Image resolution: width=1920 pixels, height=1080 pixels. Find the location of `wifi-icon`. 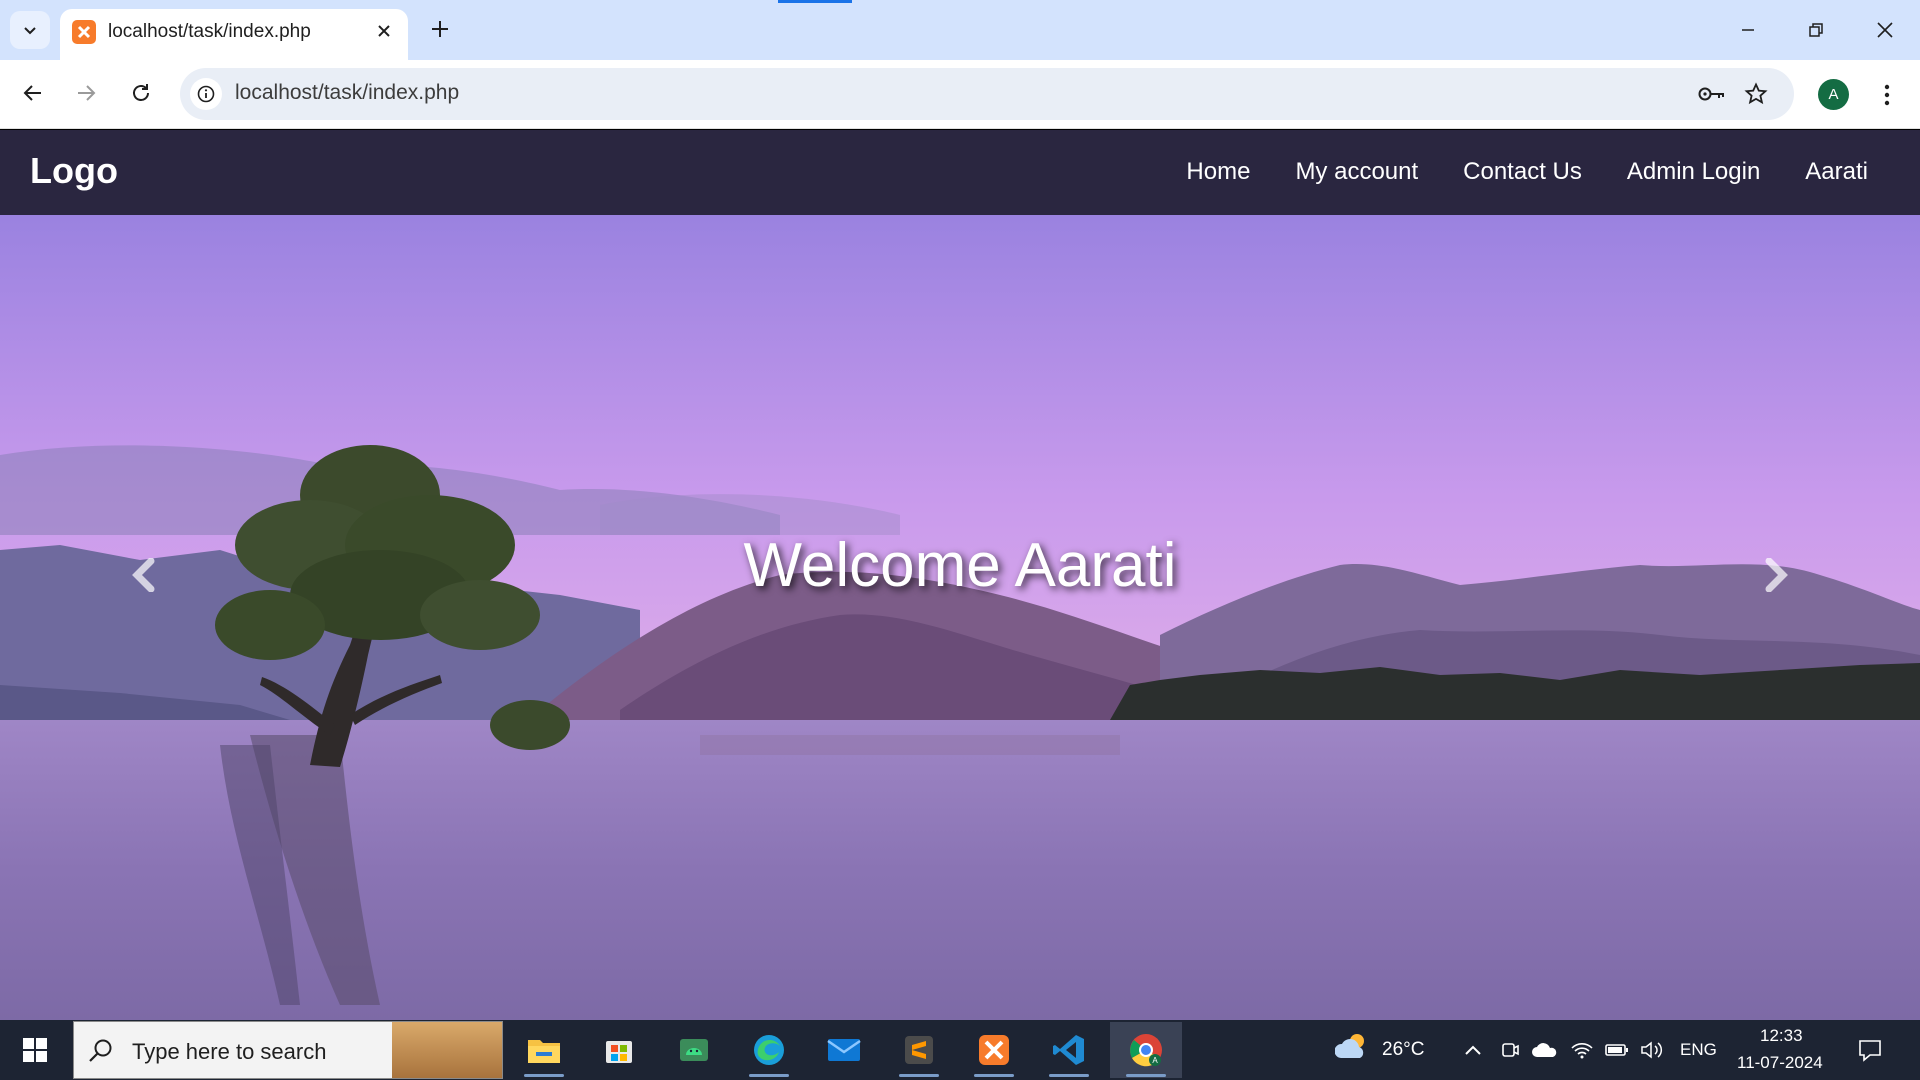

wifi-icon is located at coordinates (1582, 1050).